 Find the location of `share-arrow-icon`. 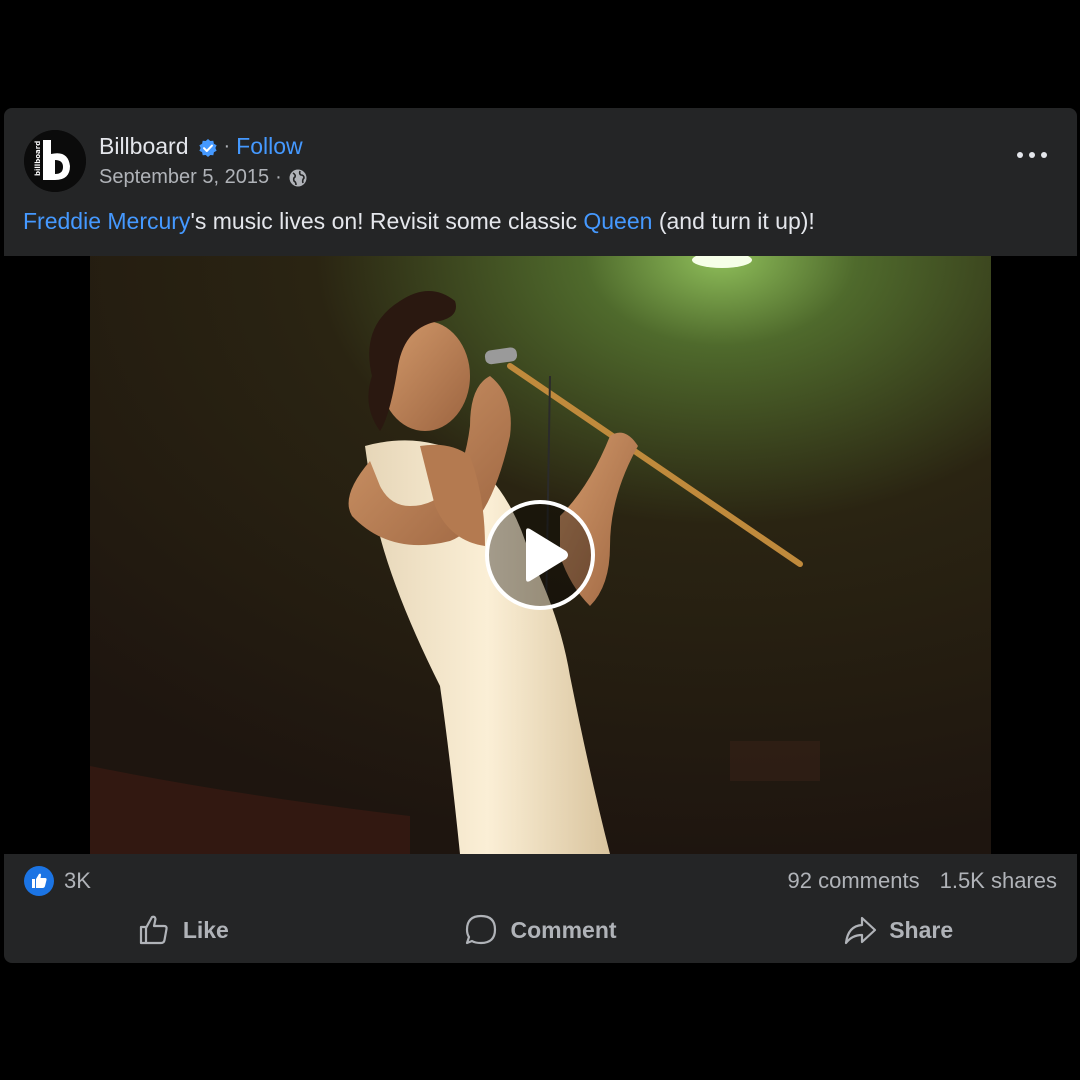

share-arrow-icon is located at coordinates (861, 930).